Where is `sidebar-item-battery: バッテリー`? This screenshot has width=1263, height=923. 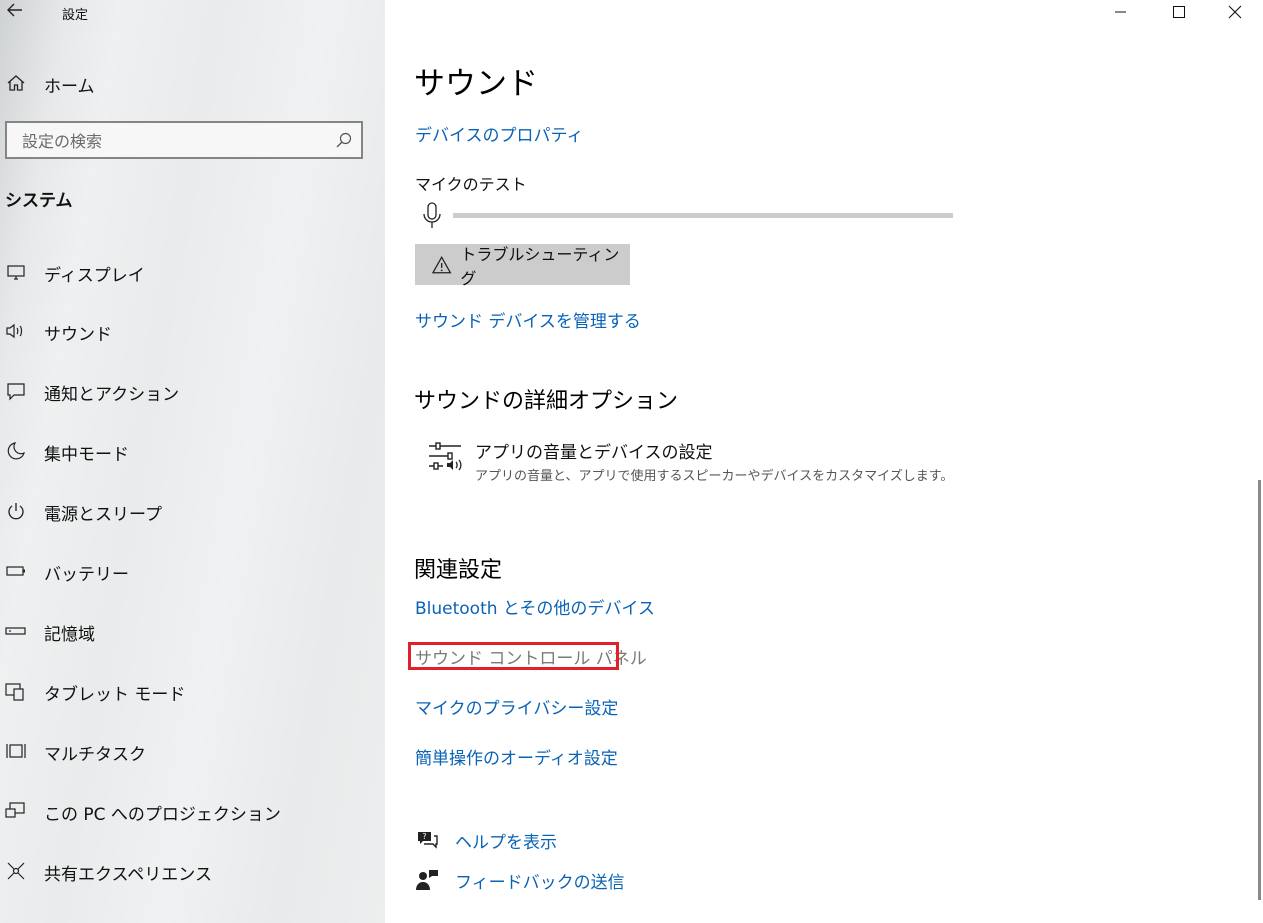
sidebar-item-battery: バッテリー is located at coordinates (192, 571).